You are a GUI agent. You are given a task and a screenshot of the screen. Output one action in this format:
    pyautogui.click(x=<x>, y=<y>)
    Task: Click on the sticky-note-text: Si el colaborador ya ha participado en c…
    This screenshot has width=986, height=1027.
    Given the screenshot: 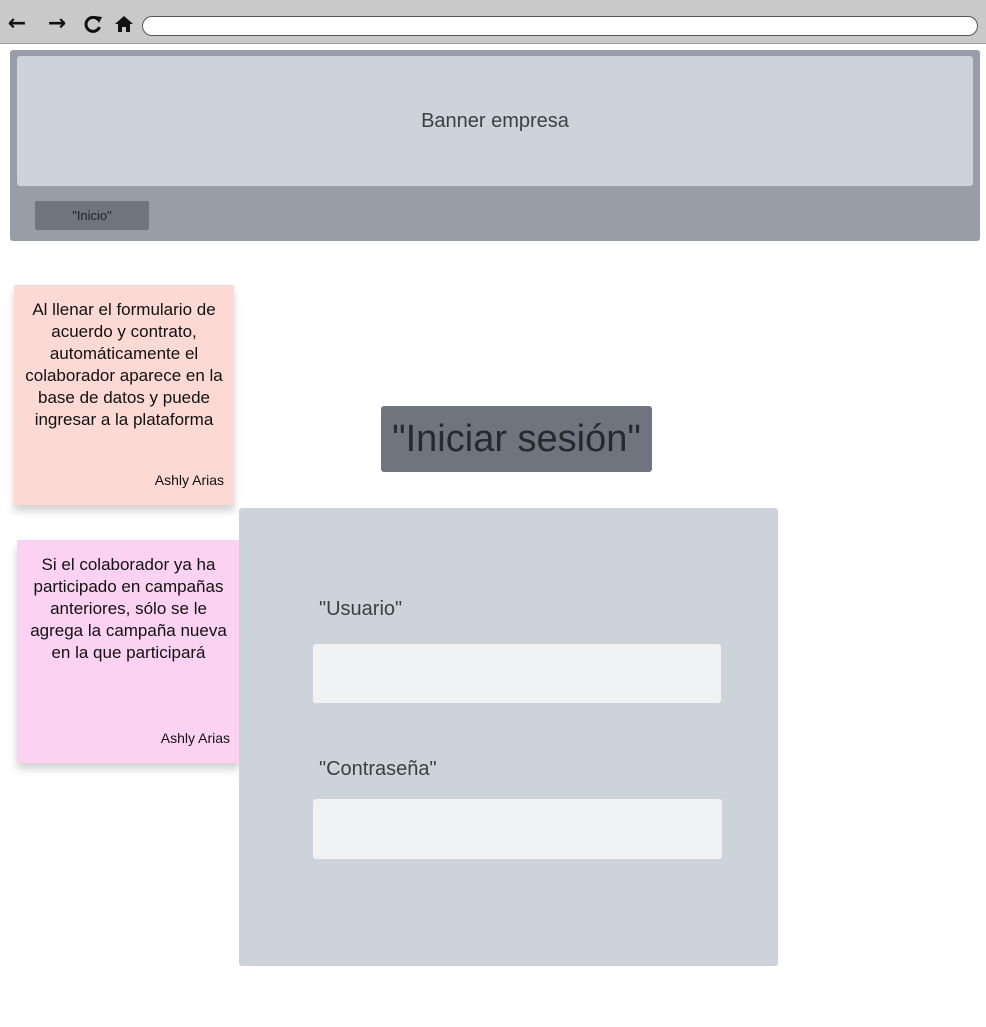 What is the action you would take?
    pyautogui.click(x=128, y=609)
    